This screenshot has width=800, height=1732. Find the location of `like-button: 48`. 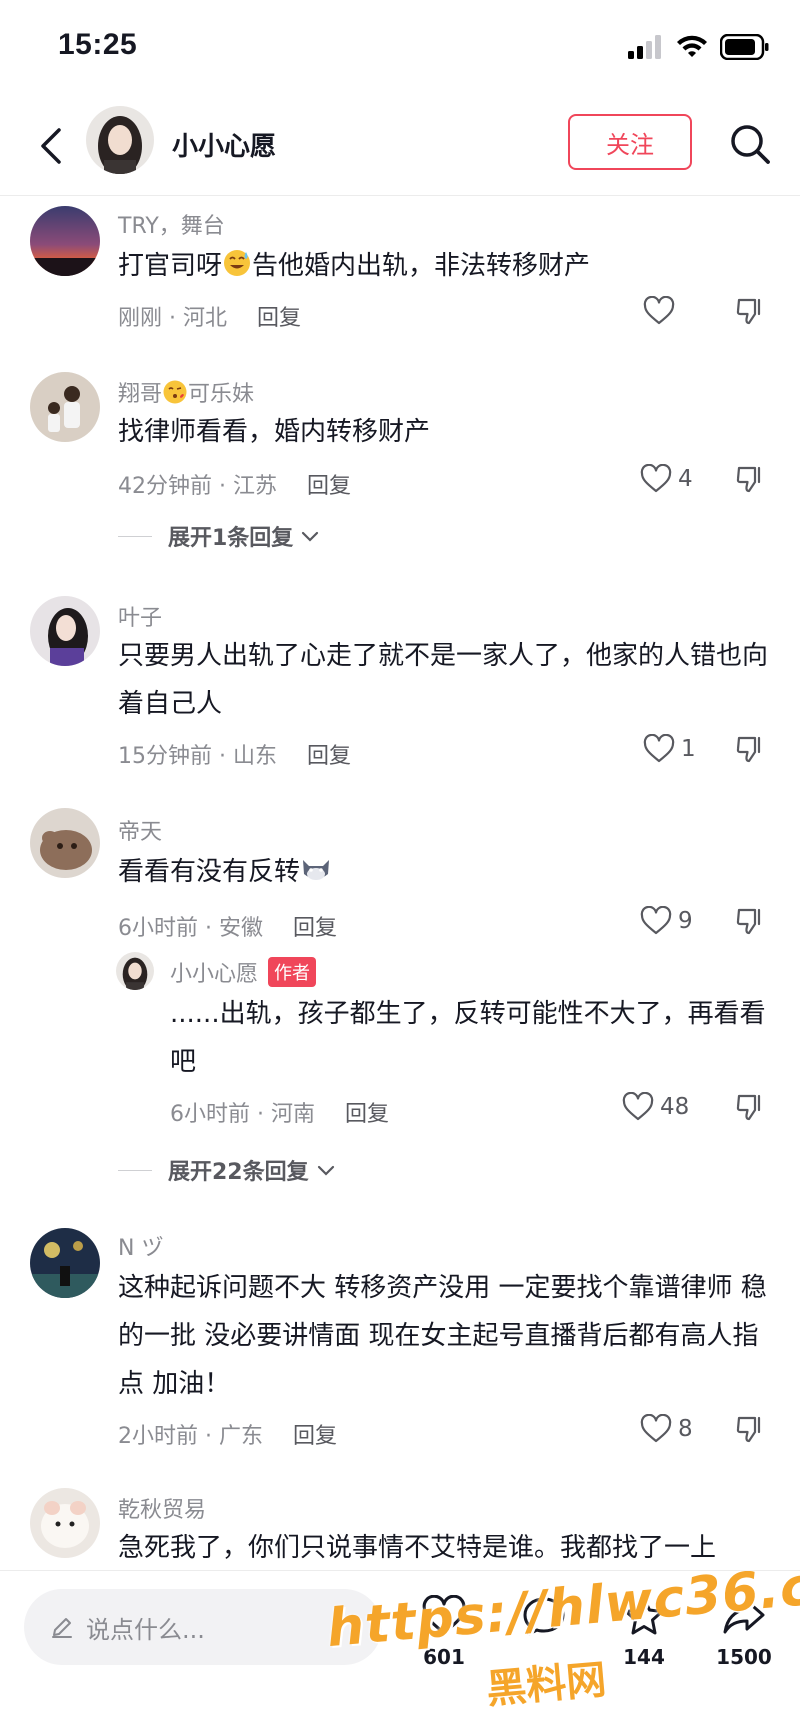

like-button: 48 is located at coordinates (655, 1107).